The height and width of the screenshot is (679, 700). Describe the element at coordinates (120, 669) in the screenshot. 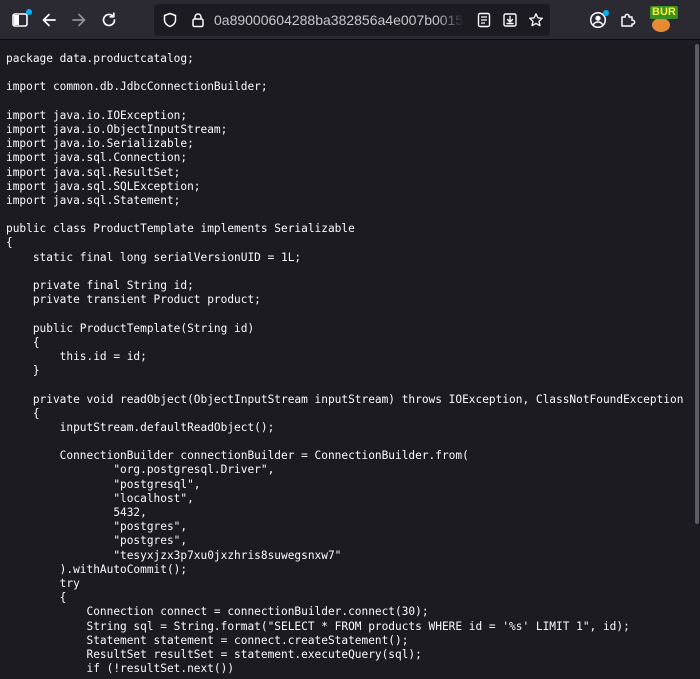

I see `code-line: if (!resultSet.next())` at that location.